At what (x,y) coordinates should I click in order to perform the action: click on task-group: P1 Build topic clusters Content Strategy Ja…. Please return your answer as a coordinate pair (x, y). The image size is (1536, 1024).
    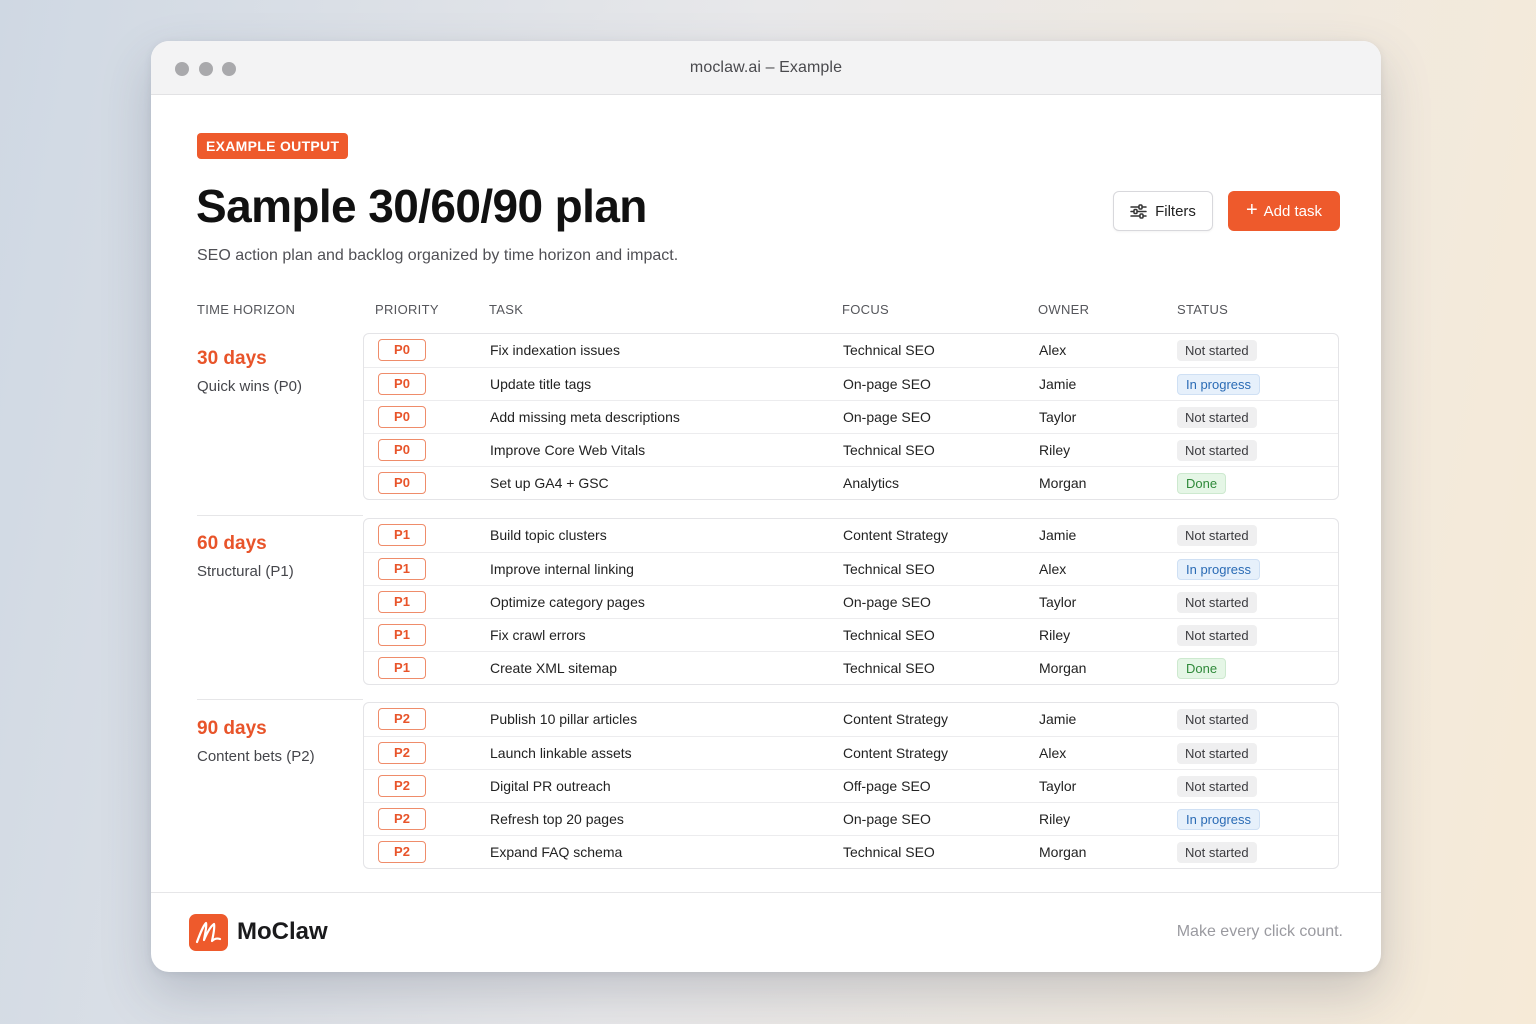
    Looking at the image, I should click on (851, 601).